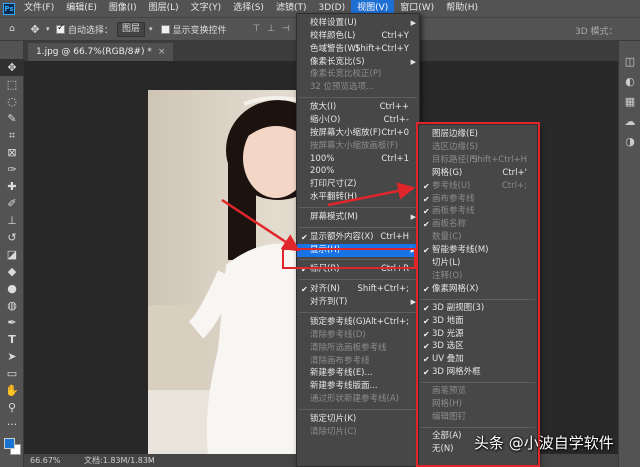 The width and height of the screenshot is (640, 467). I want to click on frame-tool-icon: ⊠, so click(12, 152).